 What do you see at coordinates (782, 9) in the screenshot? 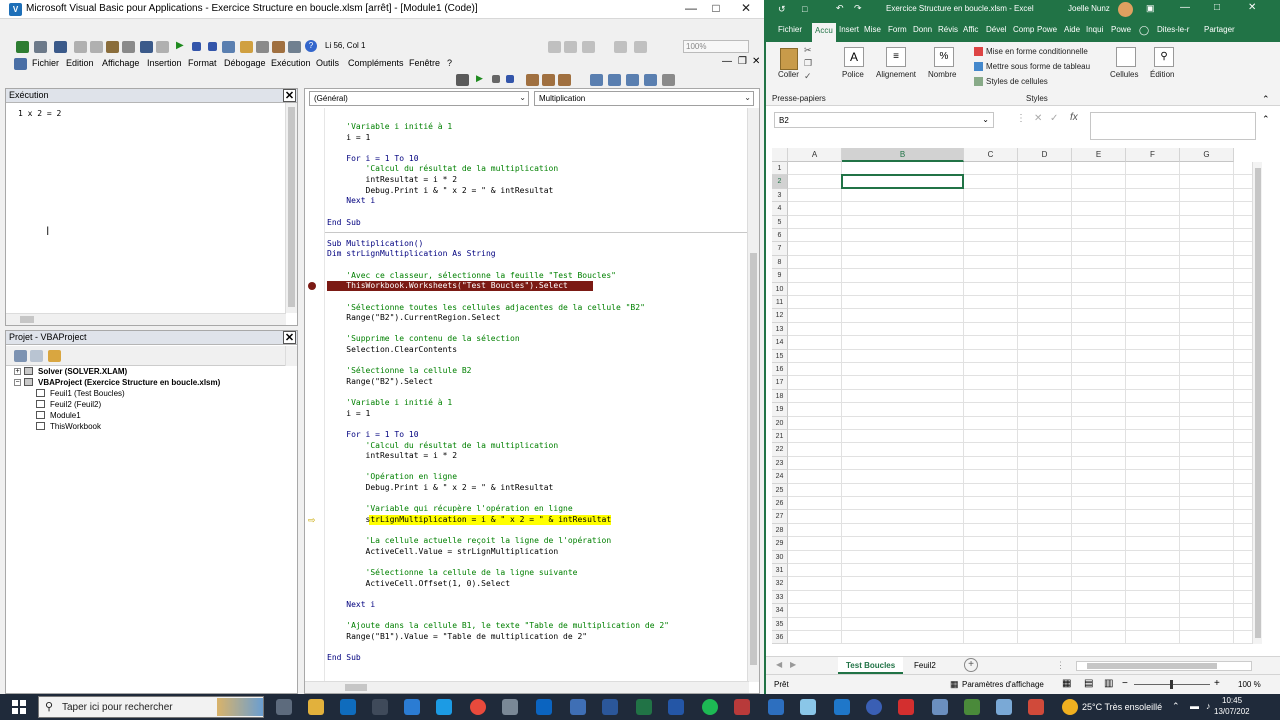
I see `autosave-icon: ↺` at bounding box center [782, 9].